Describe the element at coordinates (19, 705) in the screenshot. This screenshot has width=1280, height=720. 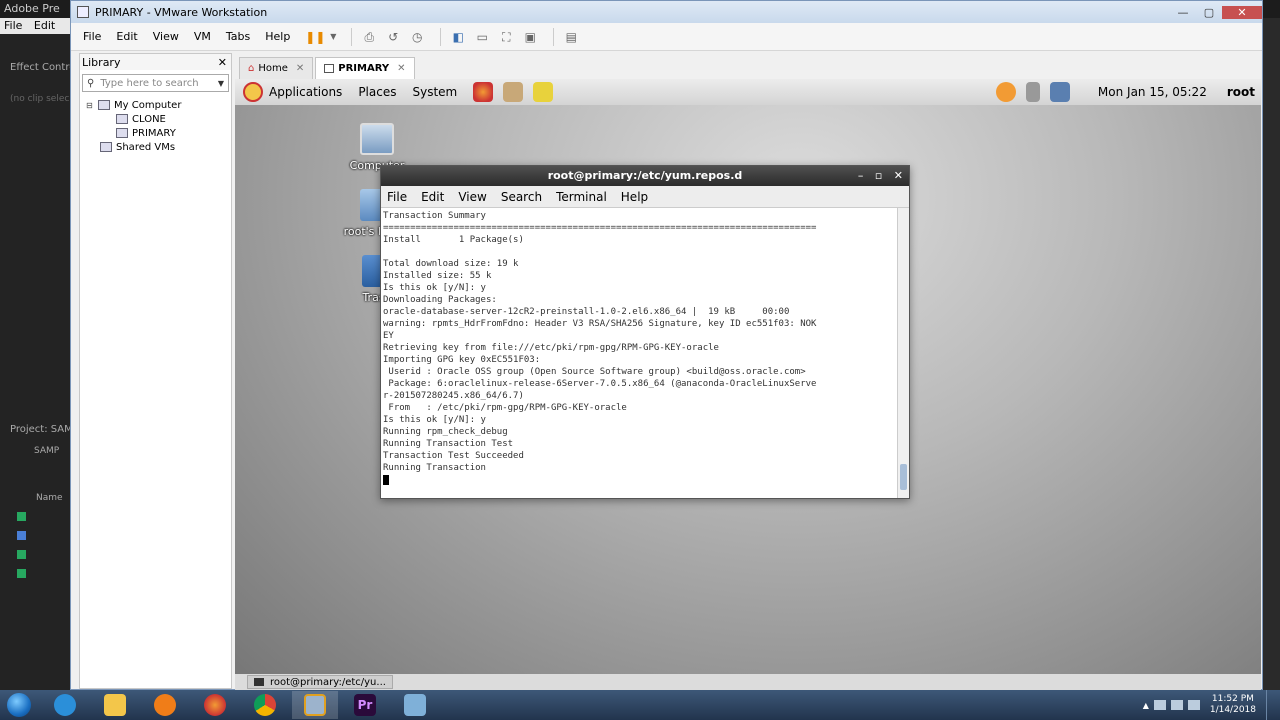
I see `start-button` at that location.